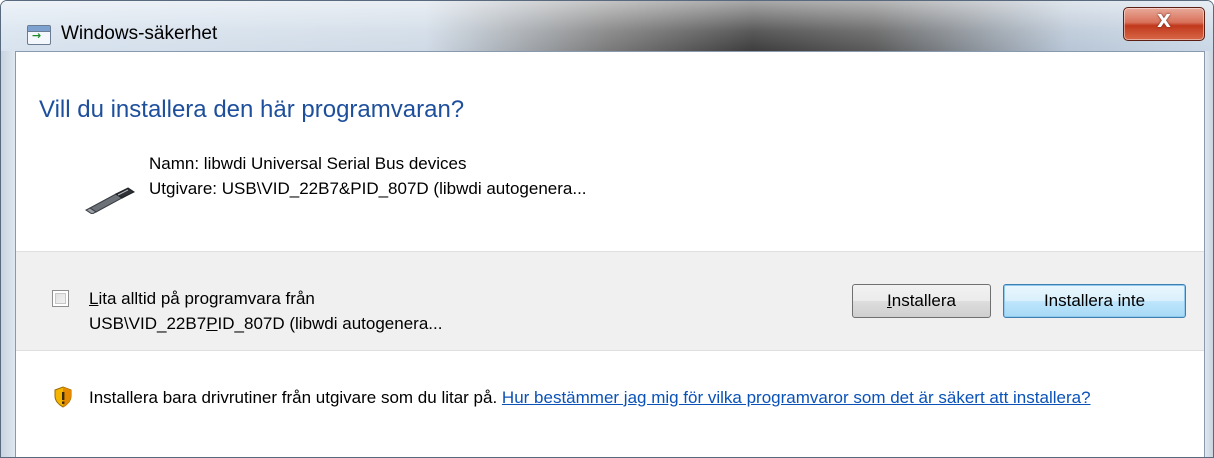 This screenshot has width=1214, height=458. I want to click on usb-plug-icon, so click(110, 200).